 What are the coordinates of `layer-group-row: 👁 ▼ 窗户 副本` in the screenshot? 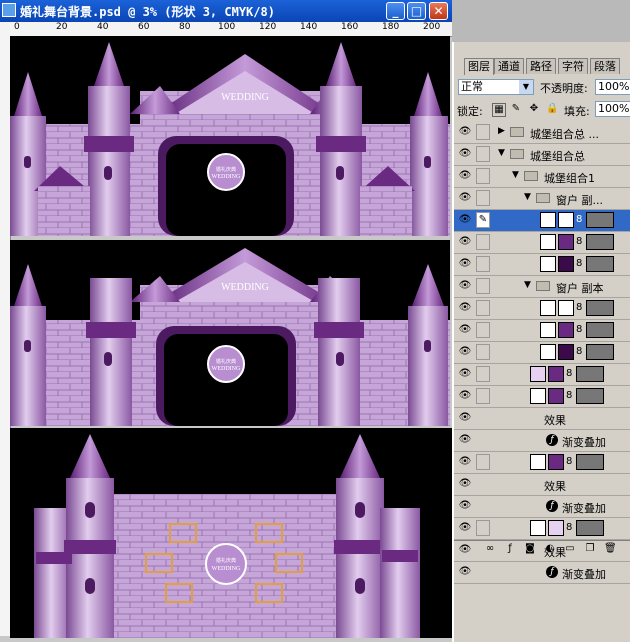 It's located at (542, 287).